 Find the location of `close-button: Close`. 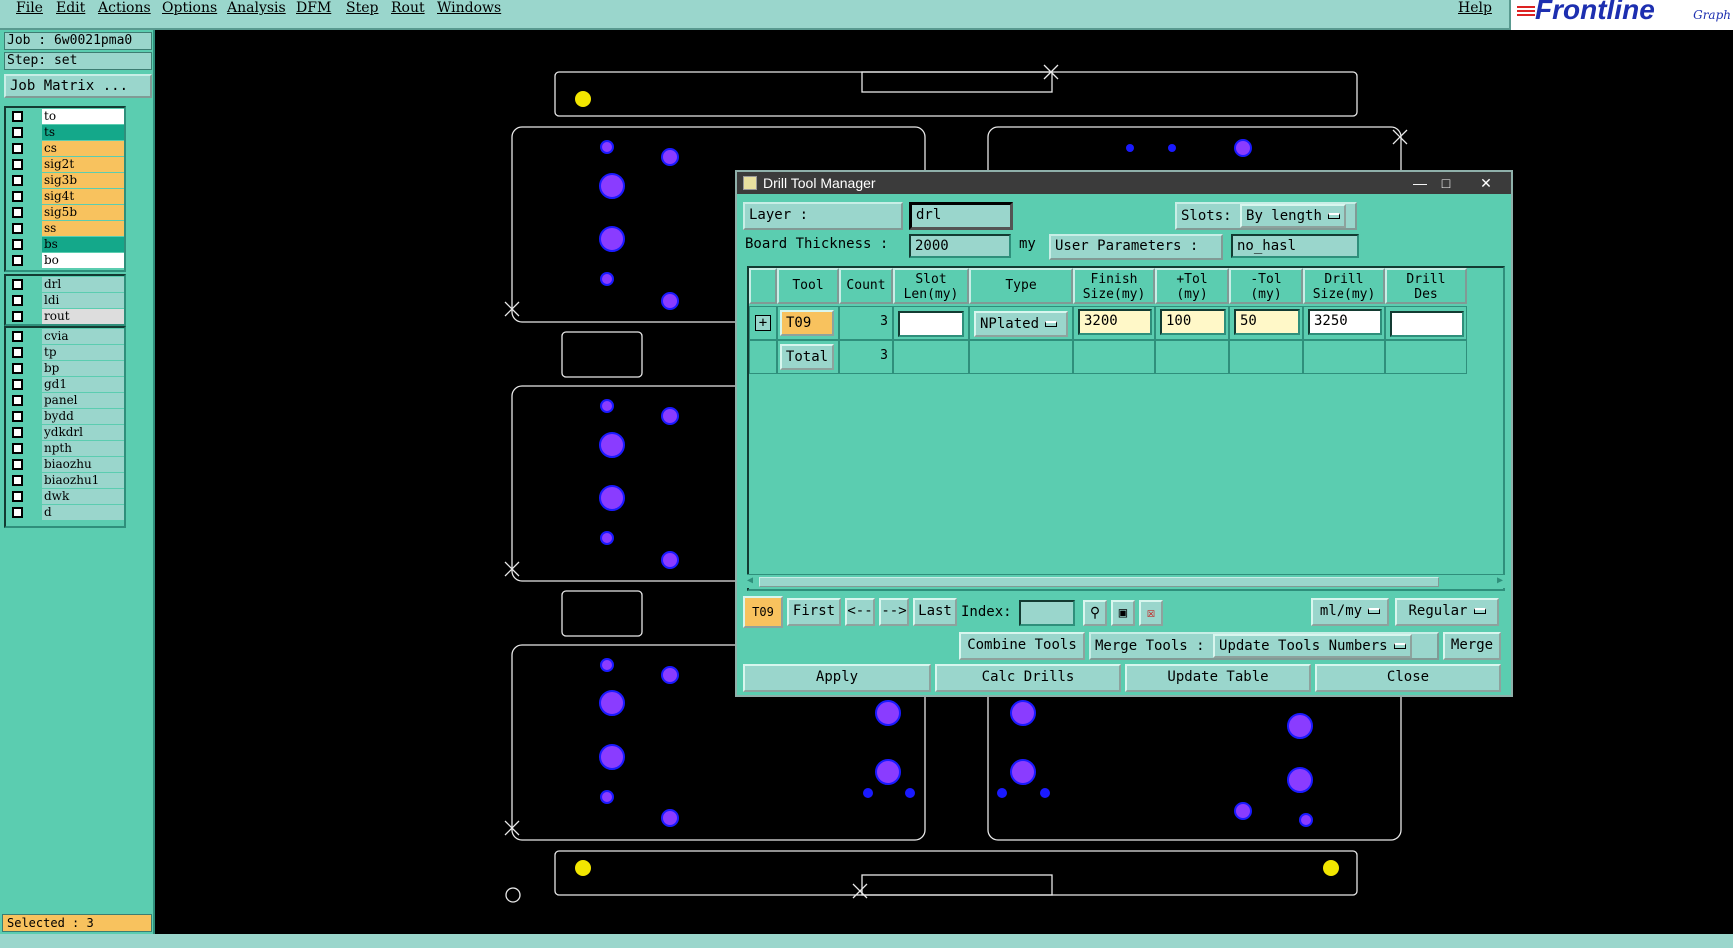

close-button: Close is located at coordinates (1408, 678).